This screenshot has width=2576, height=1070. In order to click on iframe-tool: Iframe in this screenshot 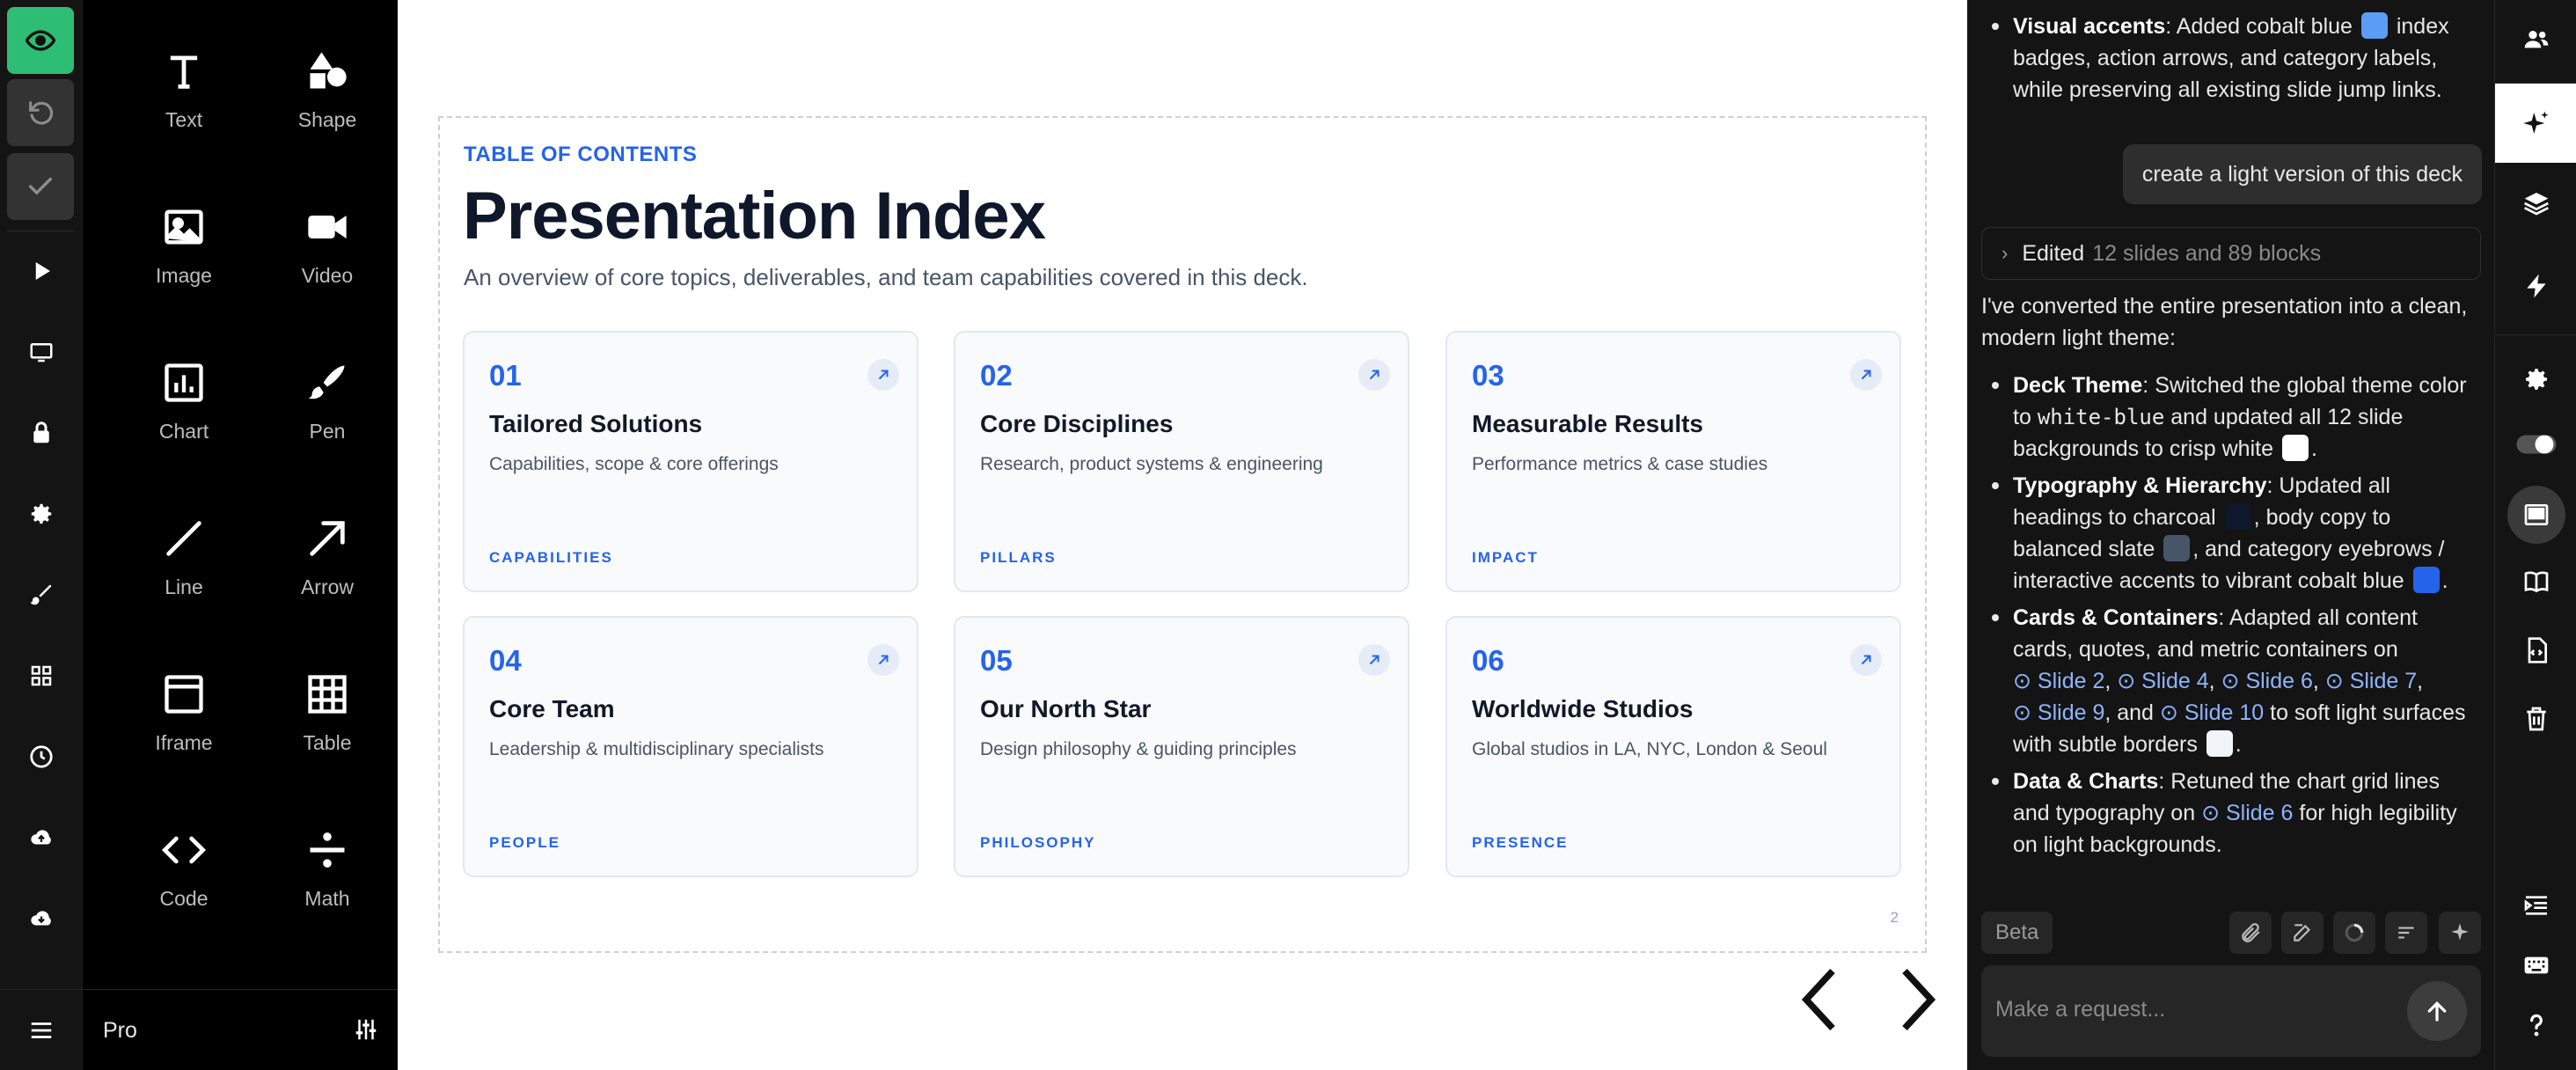, I will do `click(184, 689)`.